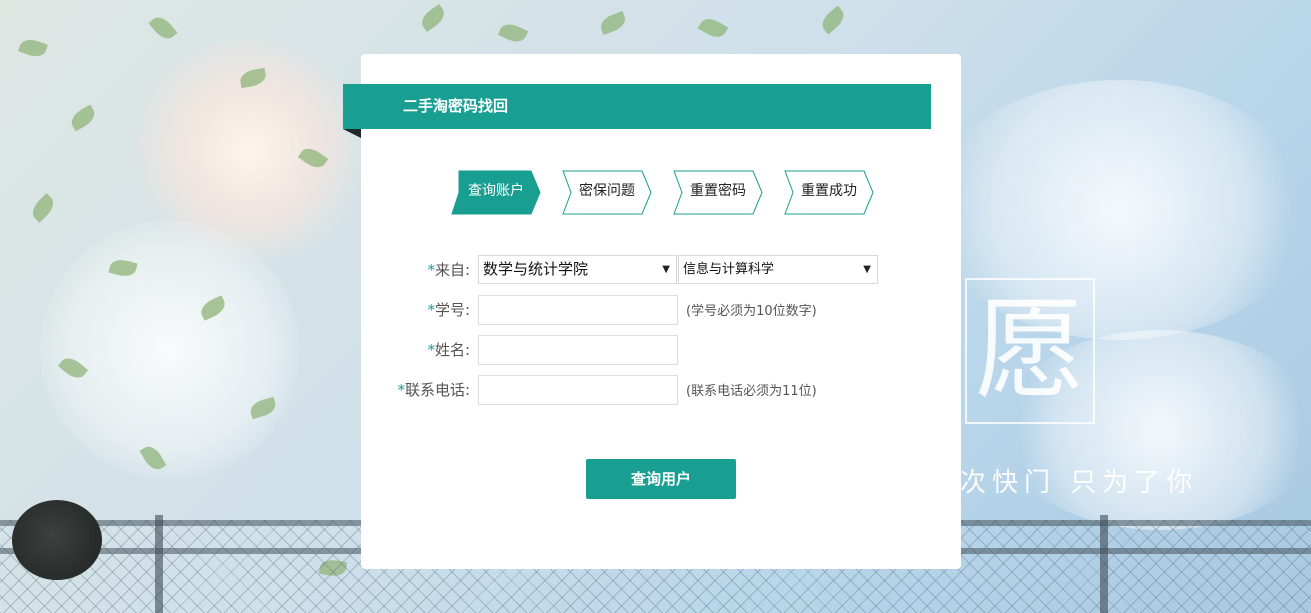  I want to click on major-select-value: 信息与计算科学, so click(729, 269).